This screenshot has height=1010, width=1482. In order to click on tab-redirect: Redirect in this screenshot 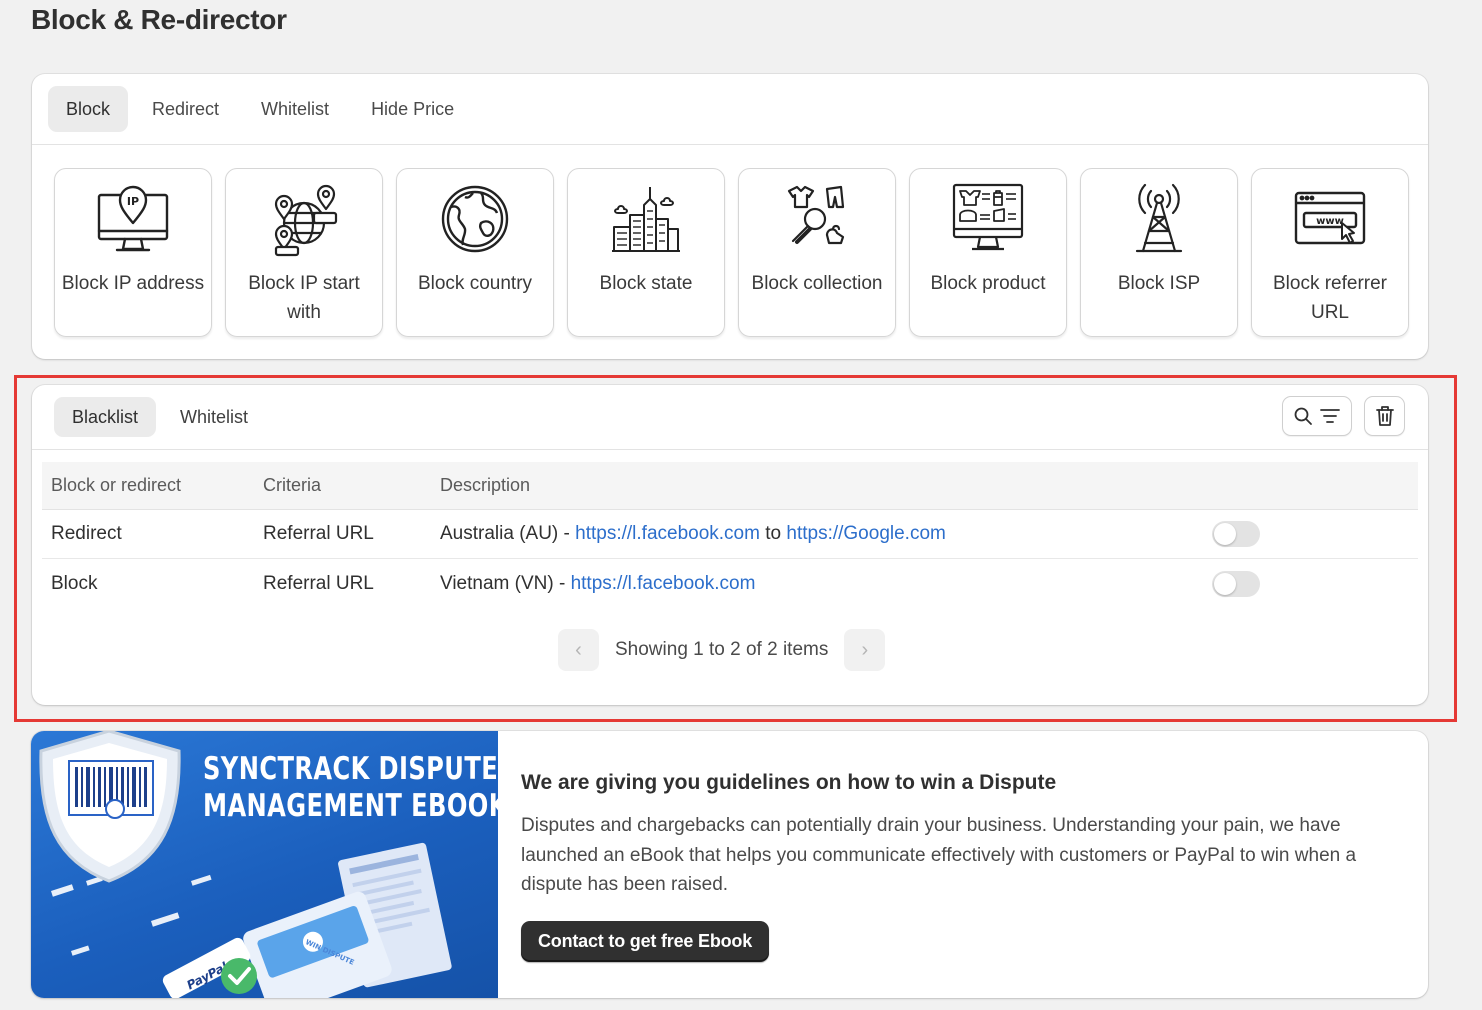, I will do `click(185, 109)`.